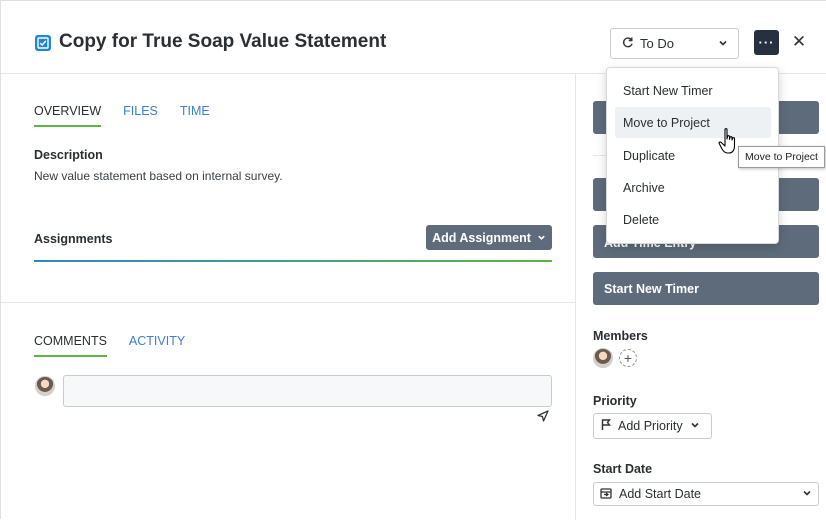  Describe the element at coordinates (628, 358) in the screenshot. I see `add-member-button: +` at that location.